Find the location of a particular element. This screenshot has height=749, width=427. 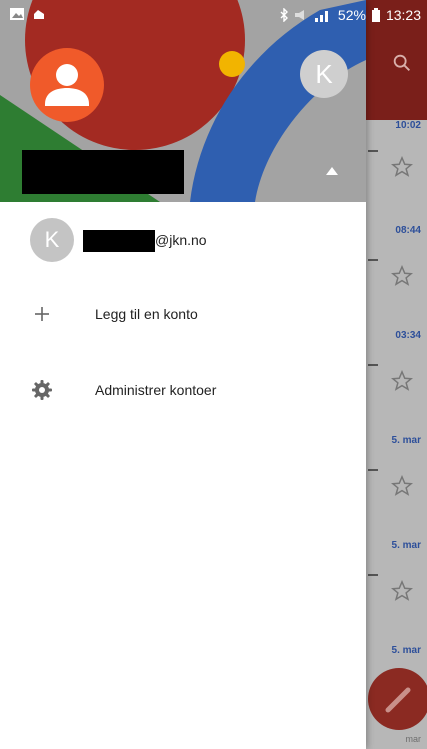

account-list-item: K @jkn.no is located at coordinates (183, 243).